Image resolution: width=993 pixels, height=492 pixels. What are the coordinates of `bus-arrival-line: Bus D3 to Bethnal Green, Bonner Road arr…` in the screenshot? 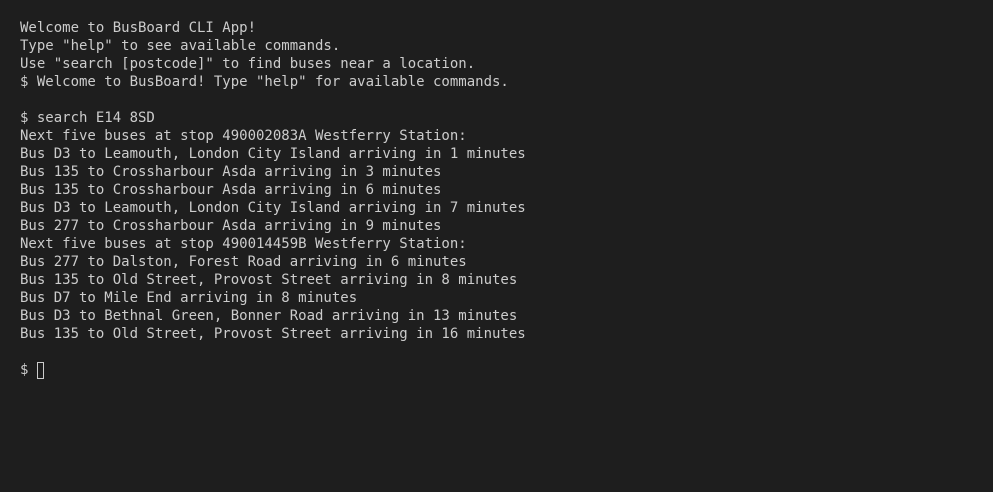 It's located at (269, 316).